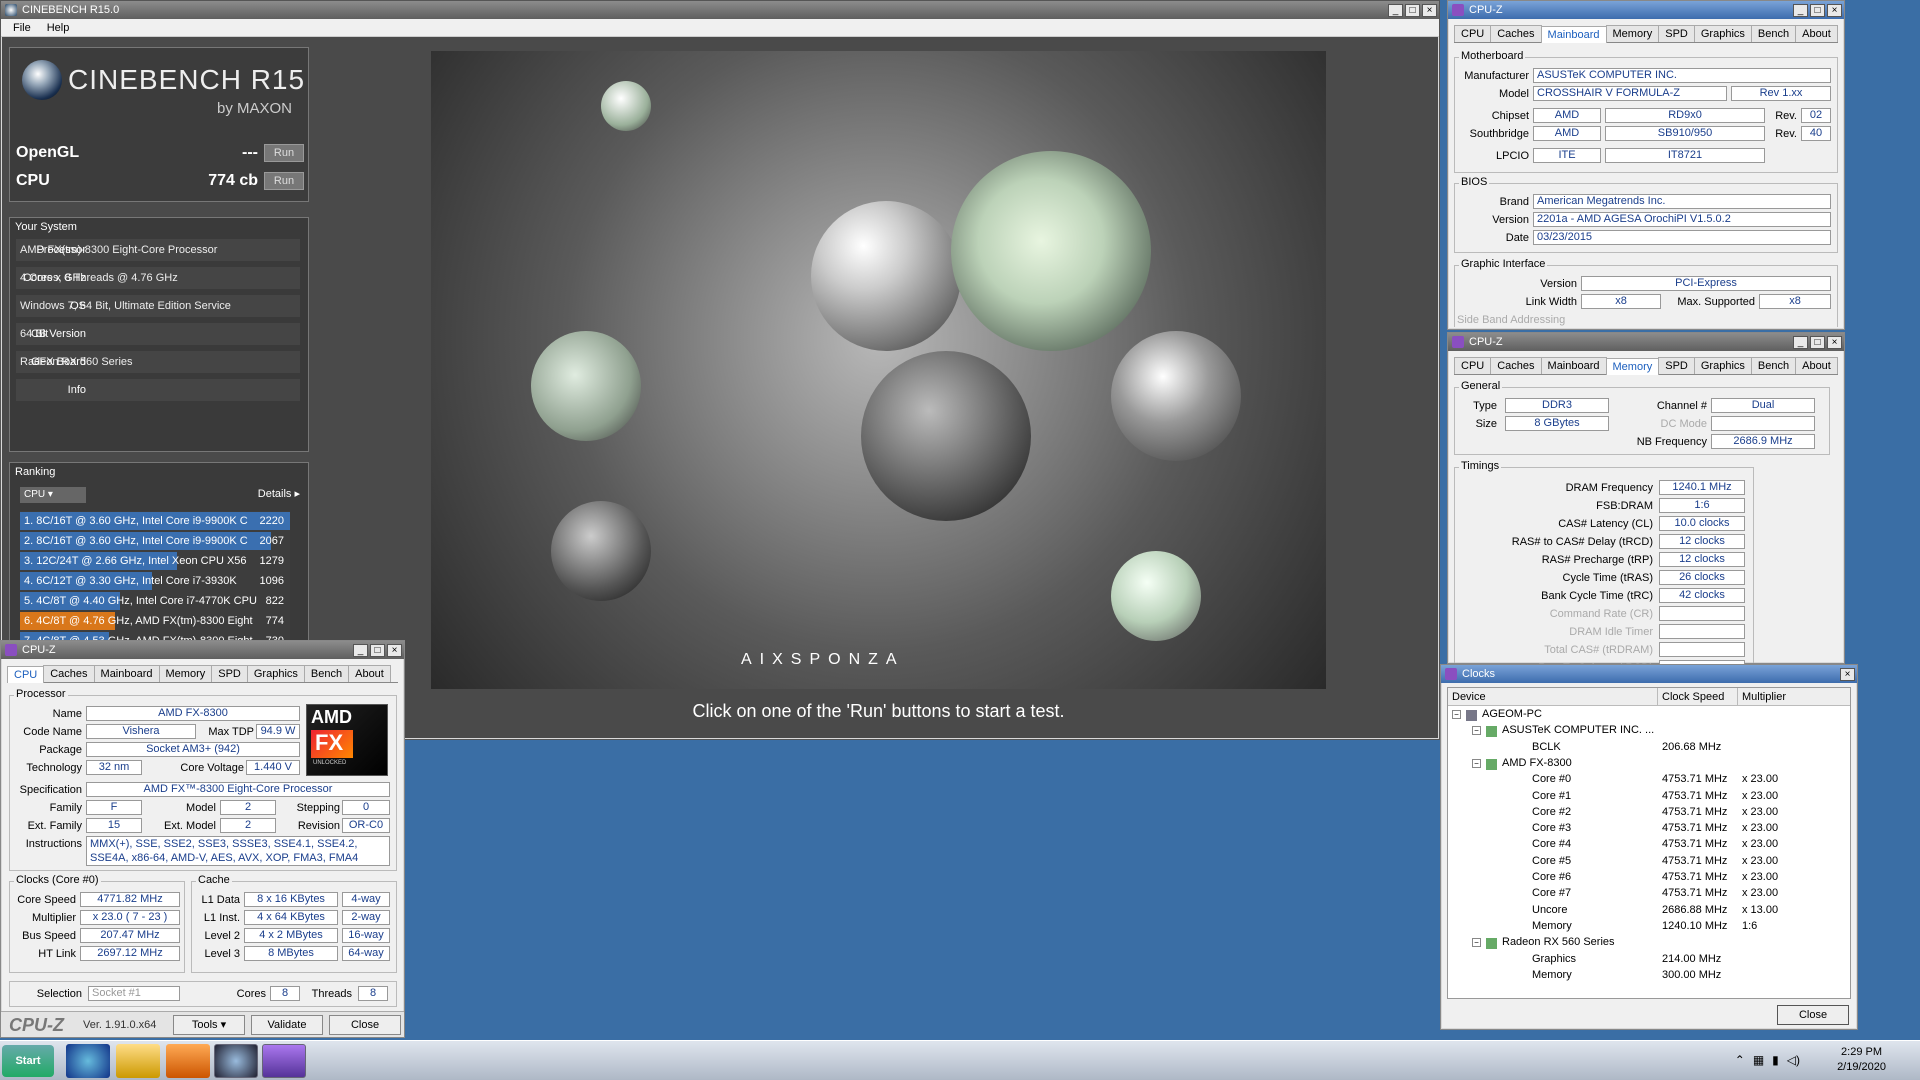  What do you see at coordinates (1554, 959) in the screenshot?
I see `clock-device: Graphics` at bounding box center [1554, 959].